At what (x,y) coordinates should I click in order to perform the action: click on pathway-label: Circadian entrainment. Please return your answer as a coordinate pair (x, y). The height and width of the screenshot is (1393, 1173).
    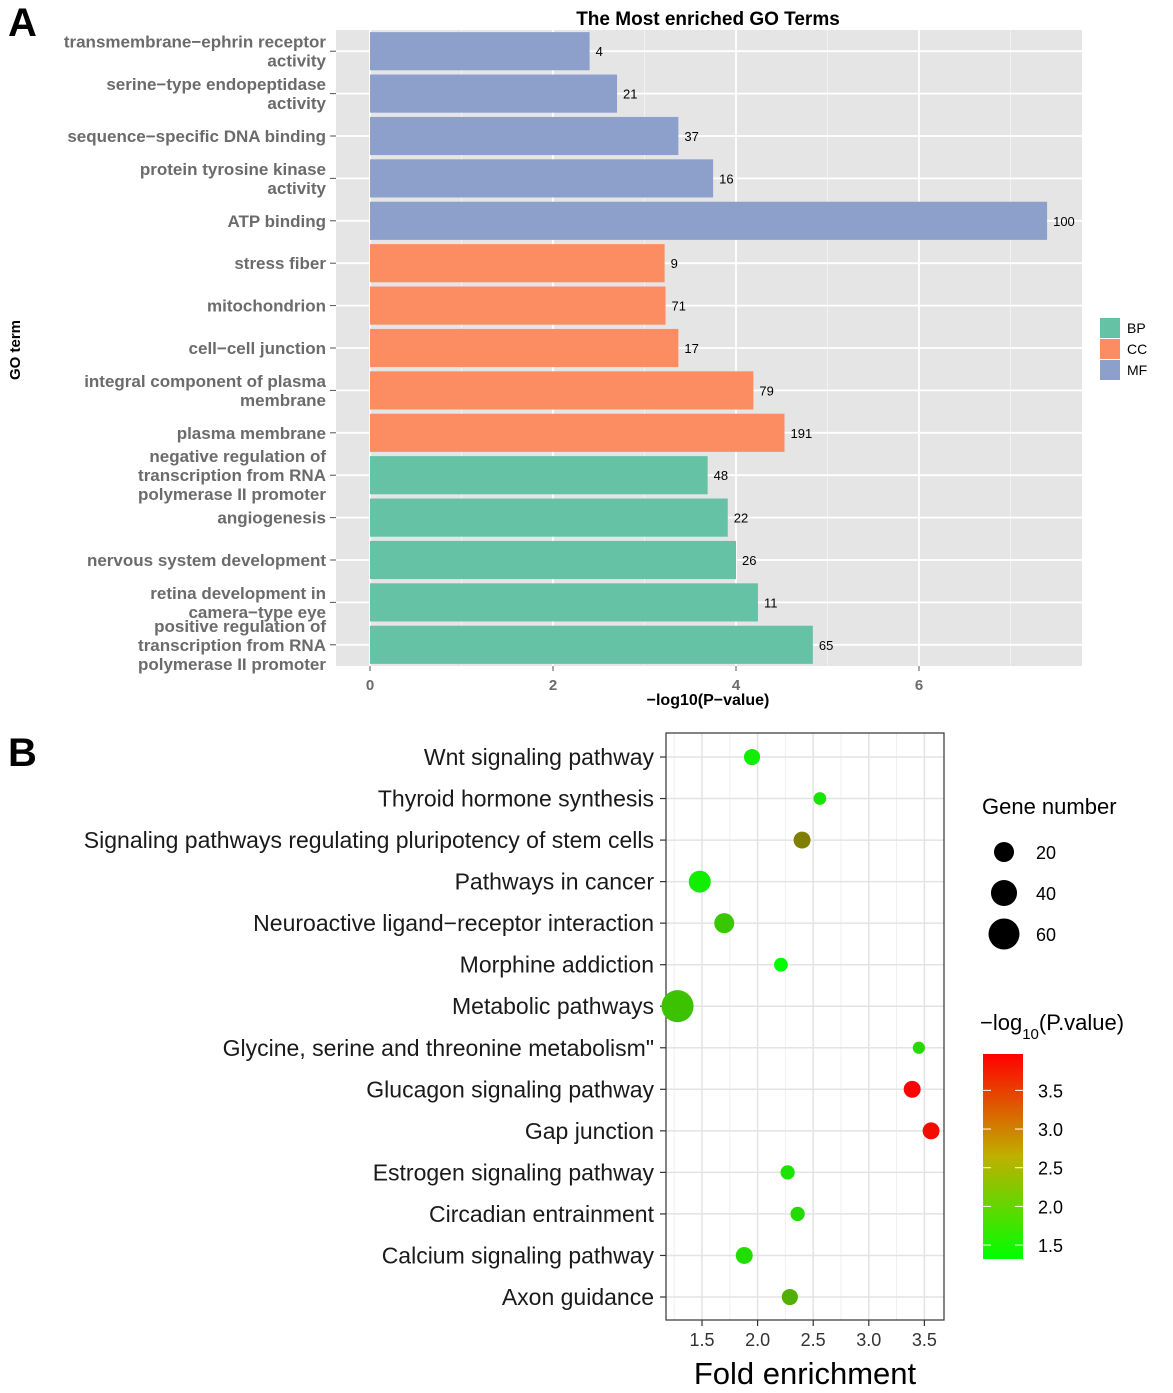
    Looking at the image, I should click on (542, 1214).